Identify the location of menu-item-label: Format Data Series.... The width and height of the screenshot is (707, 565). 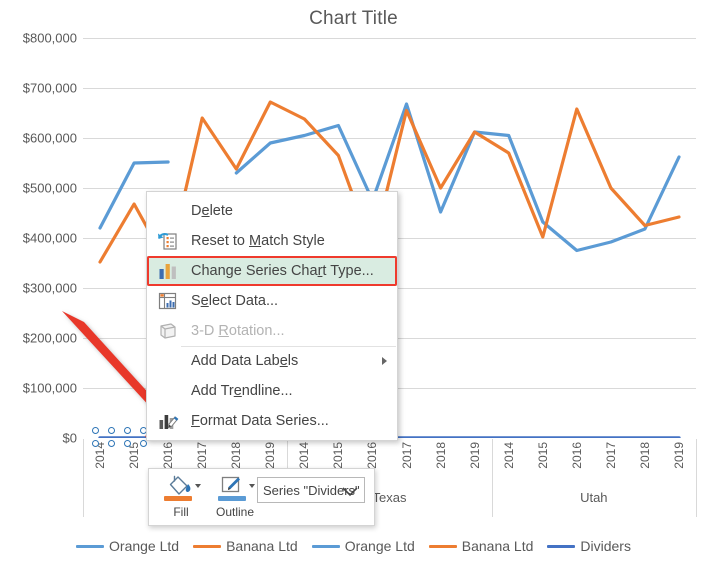
(260, 421).